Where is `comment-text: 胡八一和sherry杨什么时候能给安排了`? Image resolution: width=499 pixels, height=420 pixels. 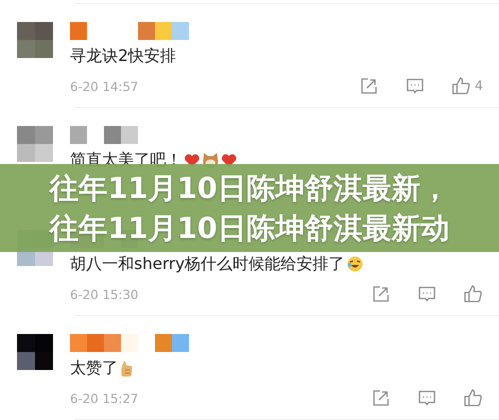
comment-text: 胡八一和sherry杨什么时候能给安排了 is located at coordinates (207, 264).